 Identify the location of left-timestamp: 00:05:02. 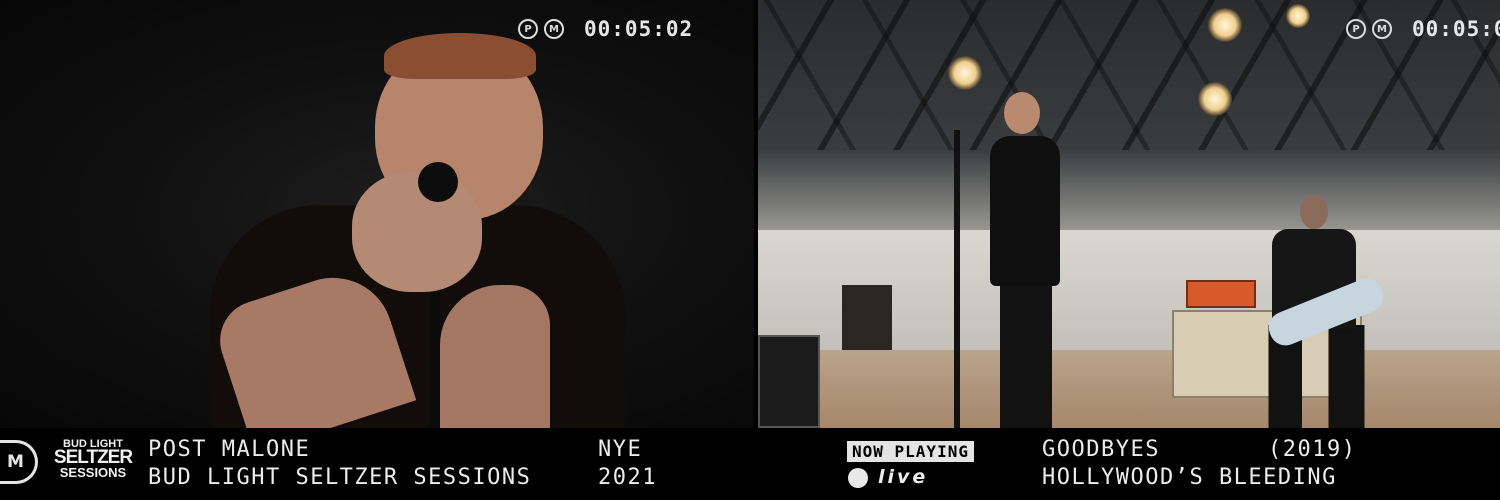
(639, 29).